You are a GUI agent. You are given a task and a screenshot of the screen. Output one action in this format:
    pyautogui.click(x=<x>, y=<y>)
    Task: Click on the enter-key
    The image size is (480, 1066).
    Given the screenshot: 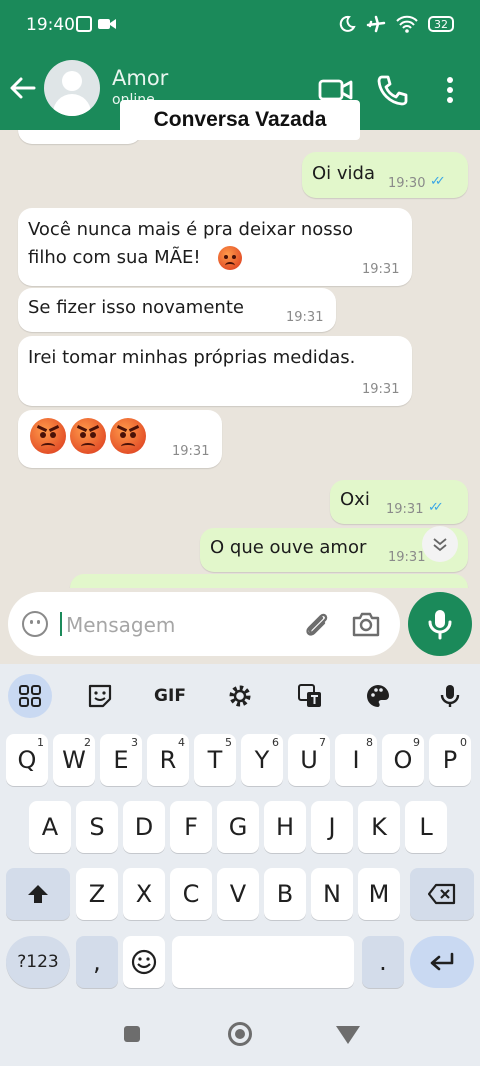 What is the action you would take?
    pyautogui.click(x=442, y=962)
    